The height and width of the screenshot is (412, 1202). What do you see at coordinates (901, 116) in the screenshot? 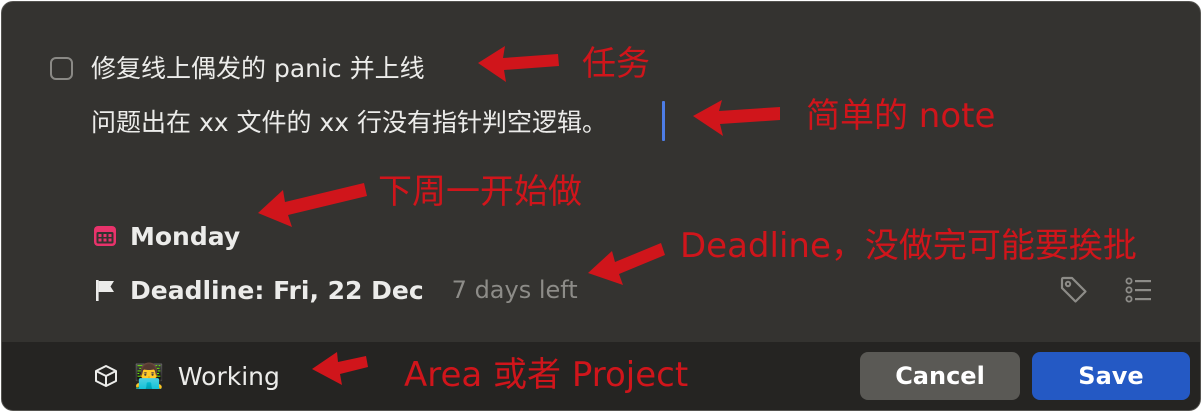
I see `annotation-note: 简单的 note` at bounding box center [901, 116].